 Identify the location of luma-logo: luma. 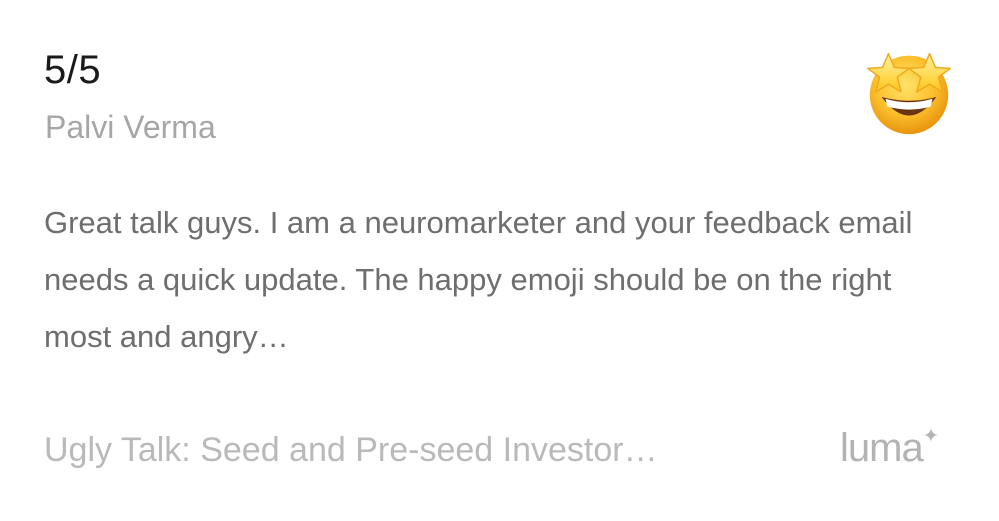
(889, 448).